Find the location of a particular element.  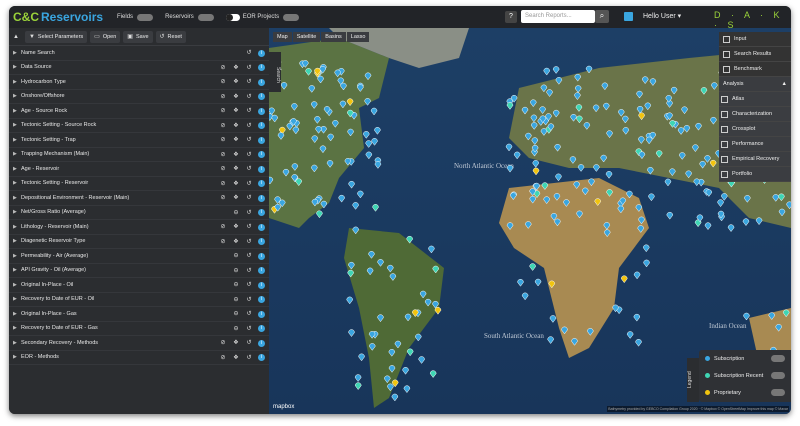

parameter-row: ▶ Onshore/Offshore ⊘ ❖ ↺ i is located at coordinates (139, 97).